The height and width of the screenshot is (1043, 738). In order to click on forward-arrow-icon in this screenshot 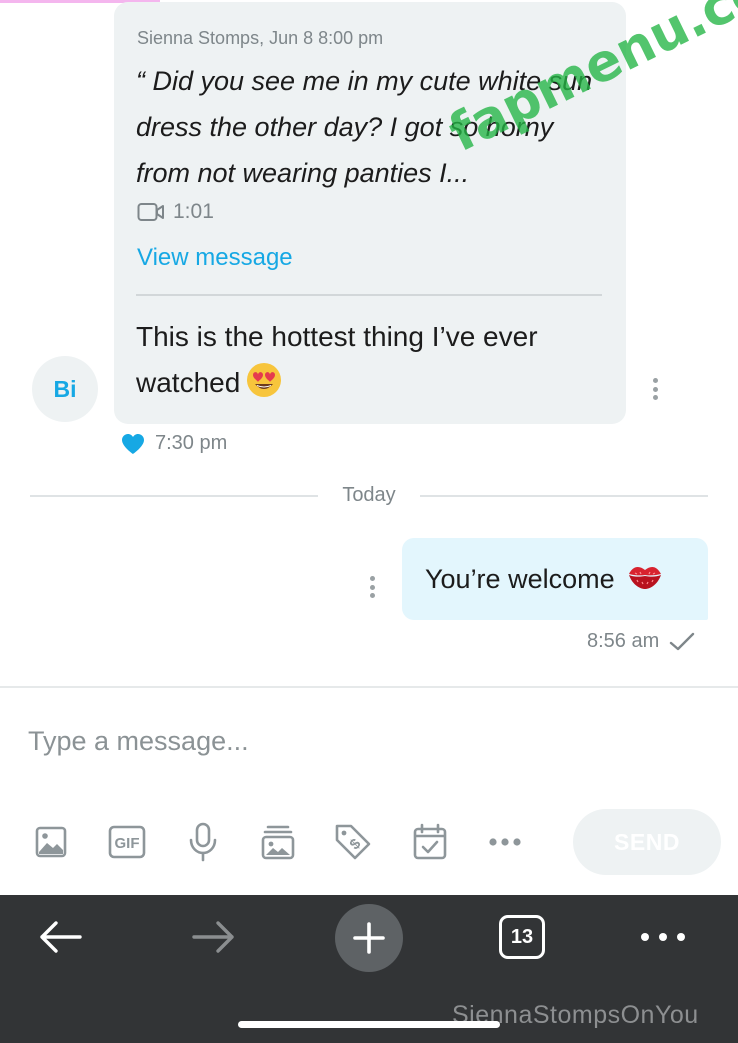, I will do `click(214, 937)`.